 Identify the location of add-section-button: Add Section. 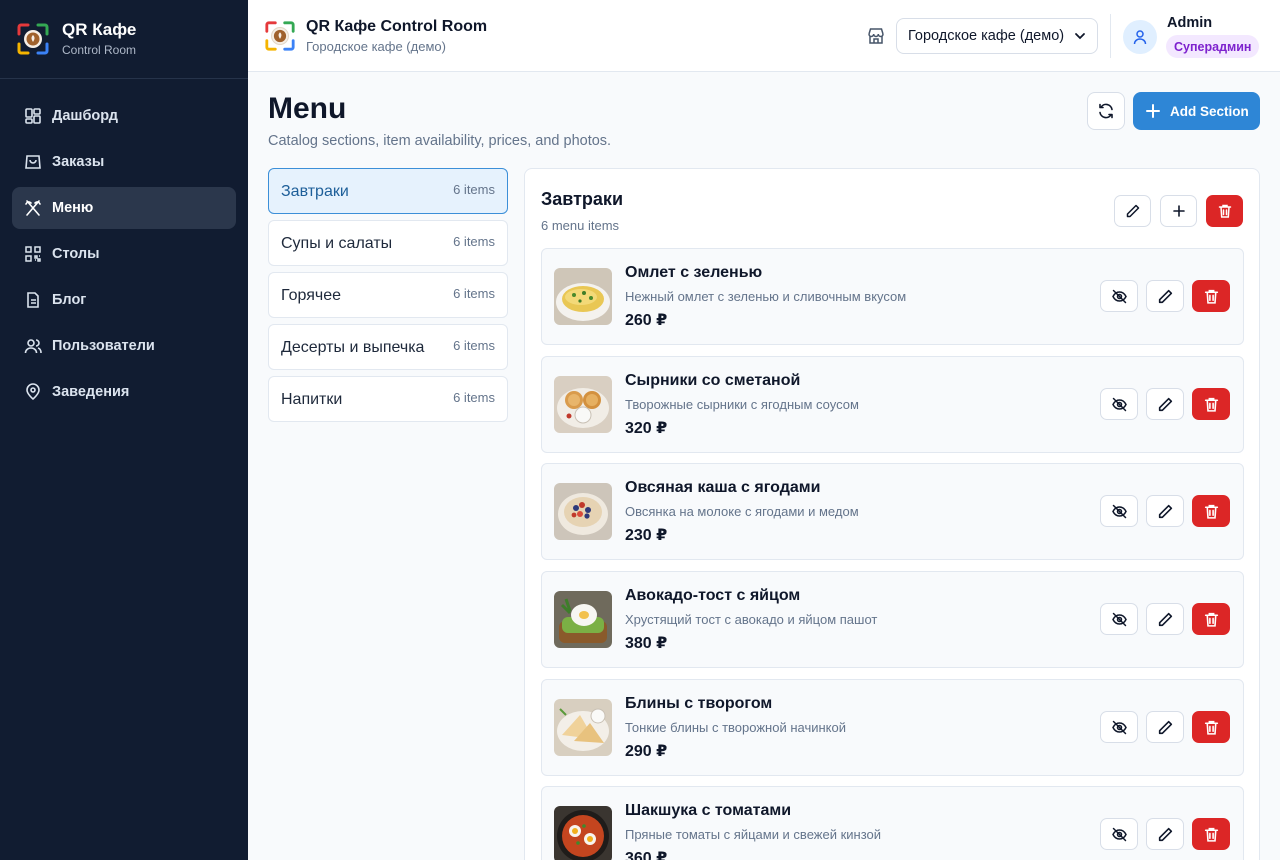
(1196, 111).